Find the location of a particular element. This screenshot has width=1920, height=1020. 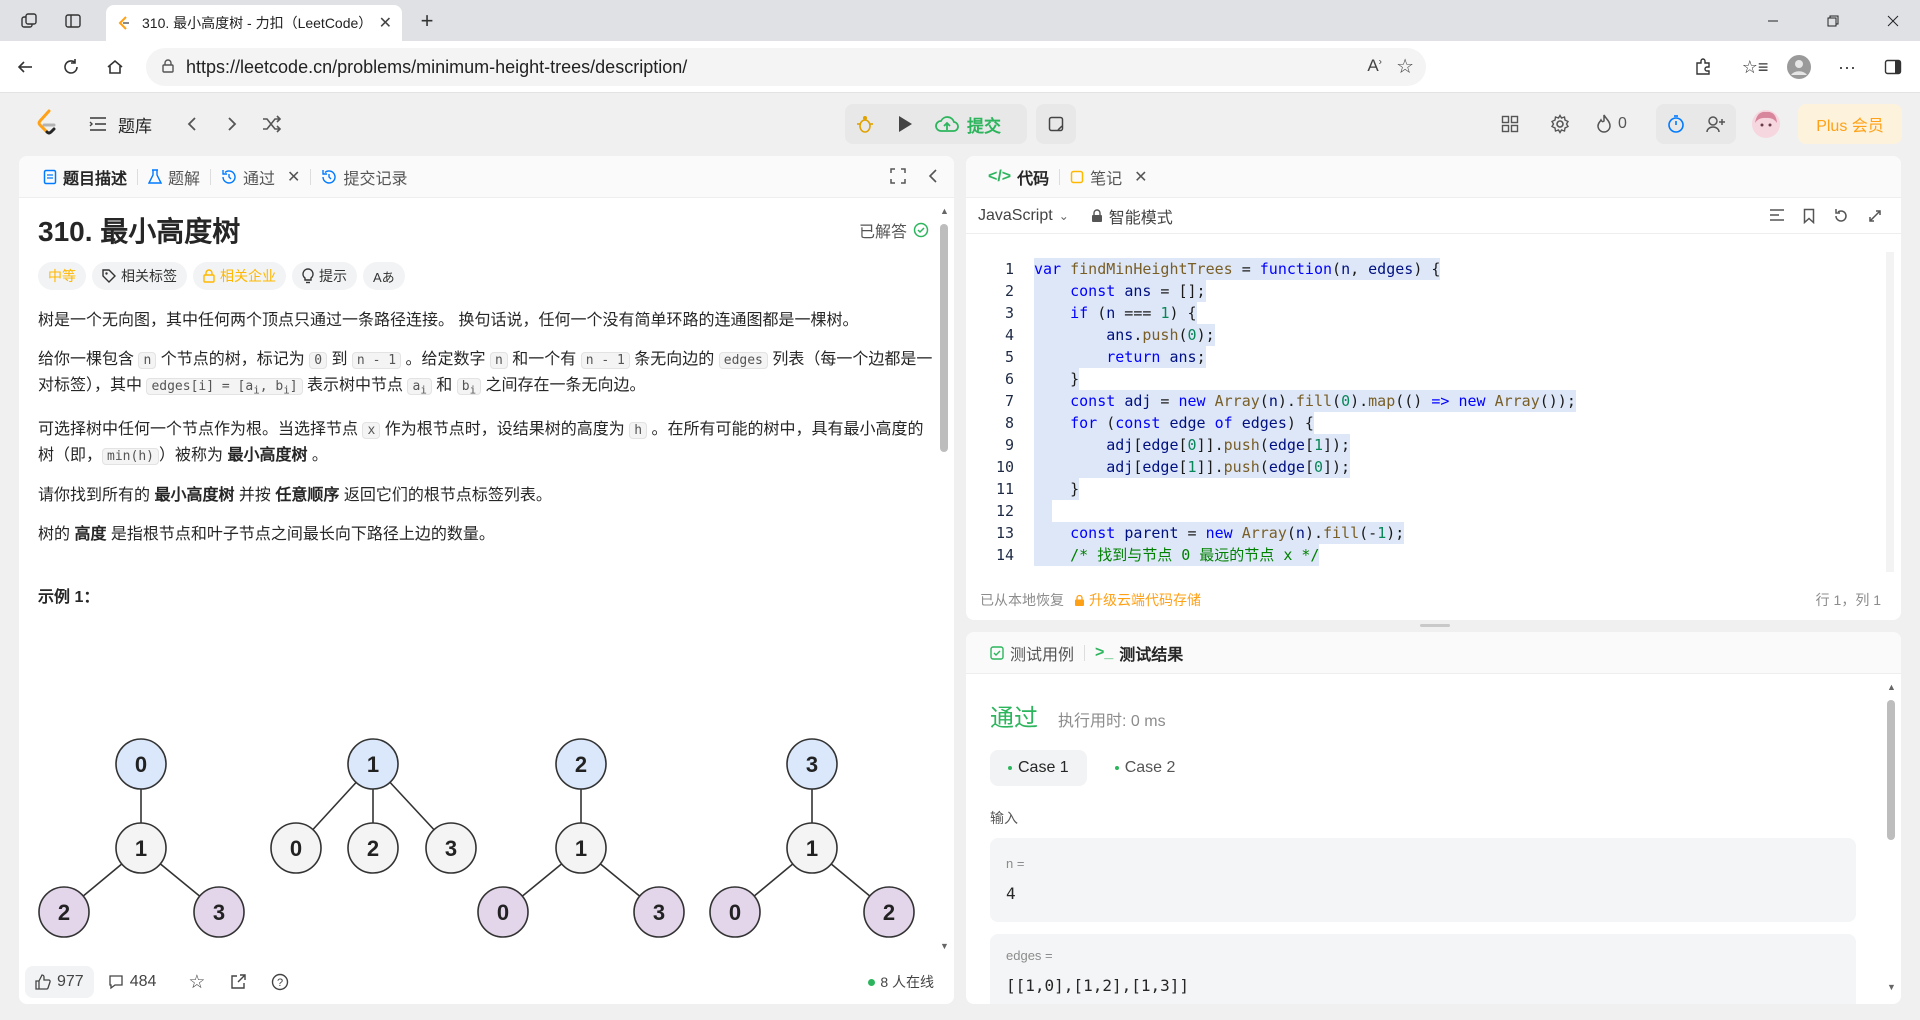

invite-user-icon is located at coordinates (1716, 124).